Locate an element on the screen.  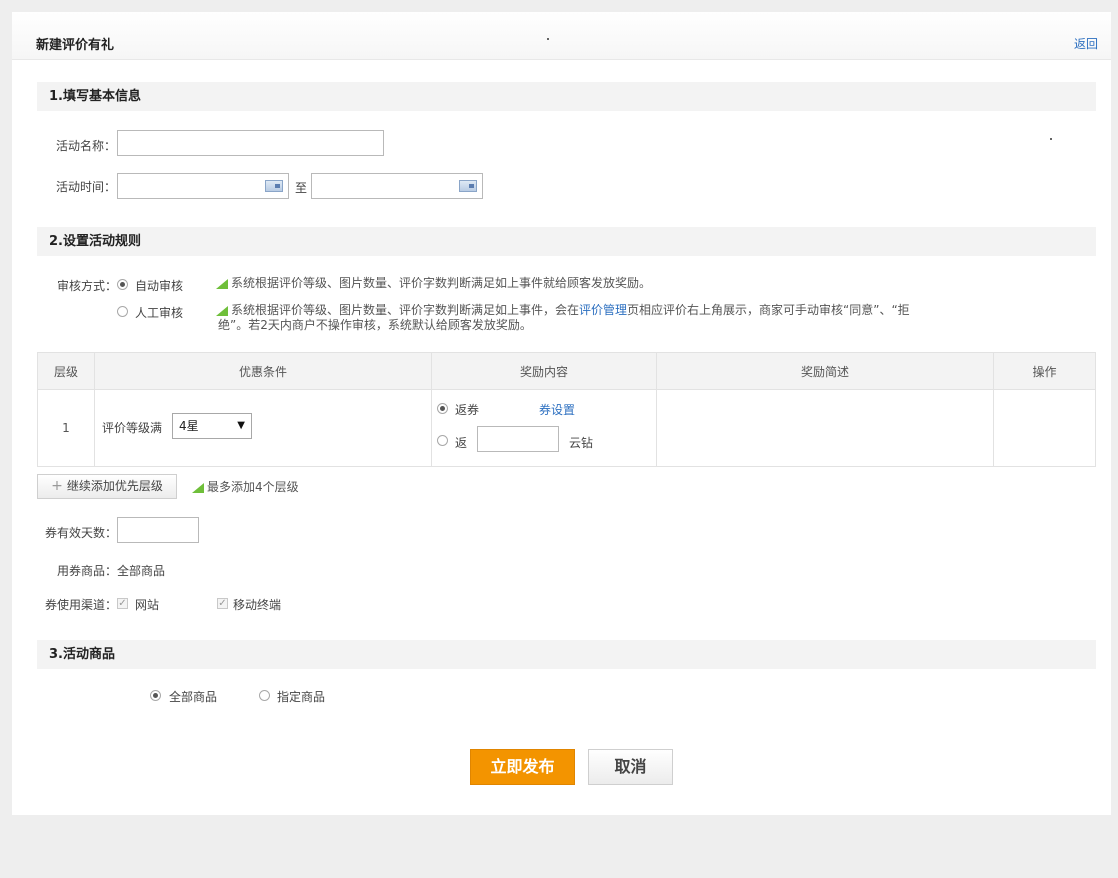
coupon-reward-radio is located at coordinates (442, 408).